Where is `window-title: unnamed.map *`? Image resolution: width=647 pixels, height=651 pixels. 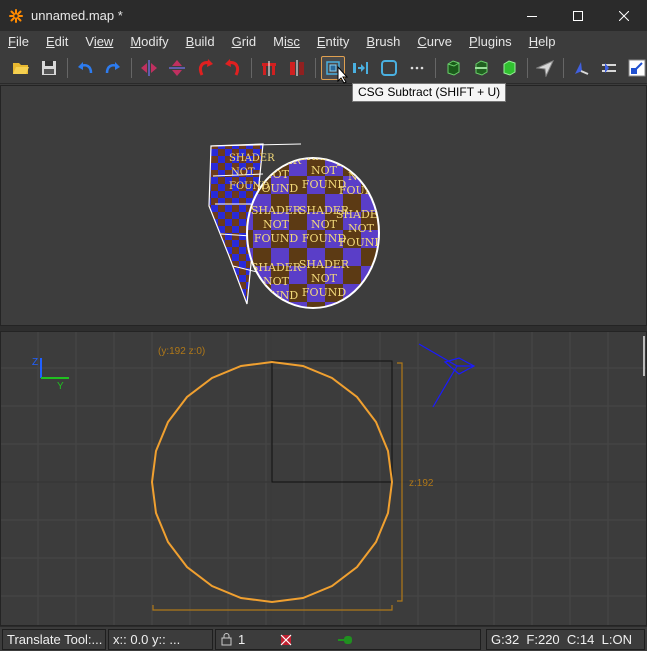
window-title: unnamed.map * is located at coordinates (77, 15).